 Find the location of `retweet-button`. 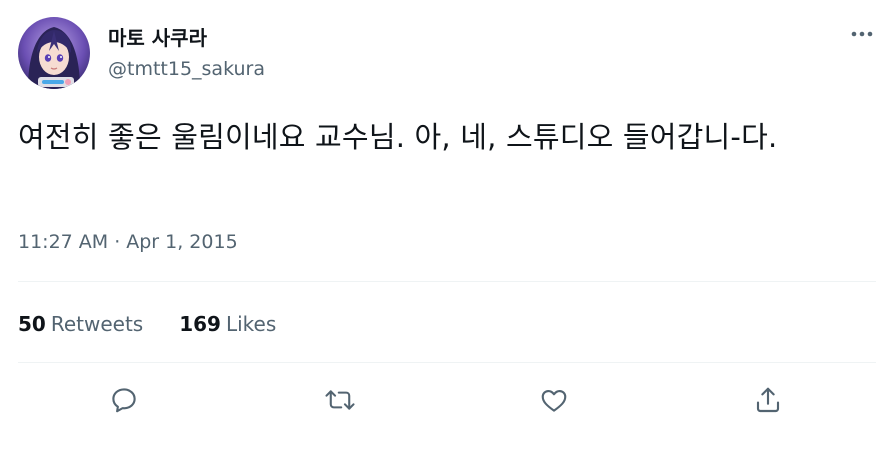

retweet-button is located at coordinates (340, 400).